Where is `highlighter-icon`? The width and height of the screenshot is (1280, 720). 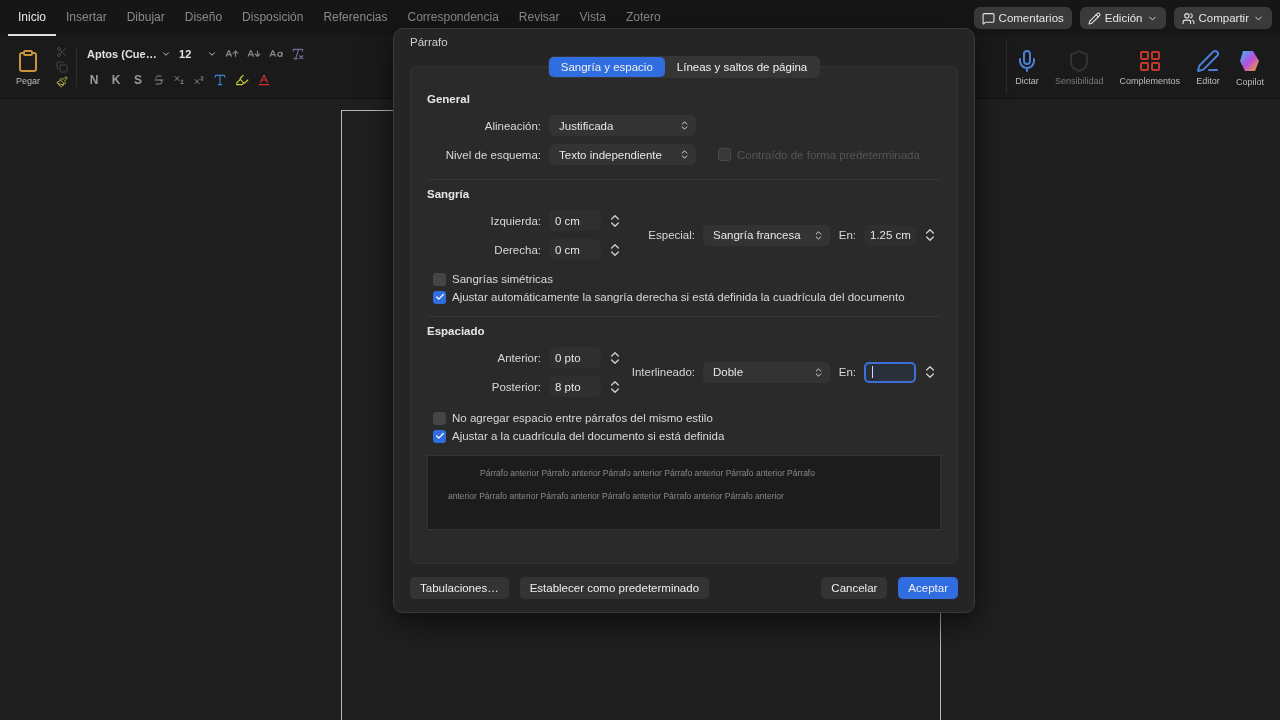 highlighter-icon is located at coordinates (242, 80).